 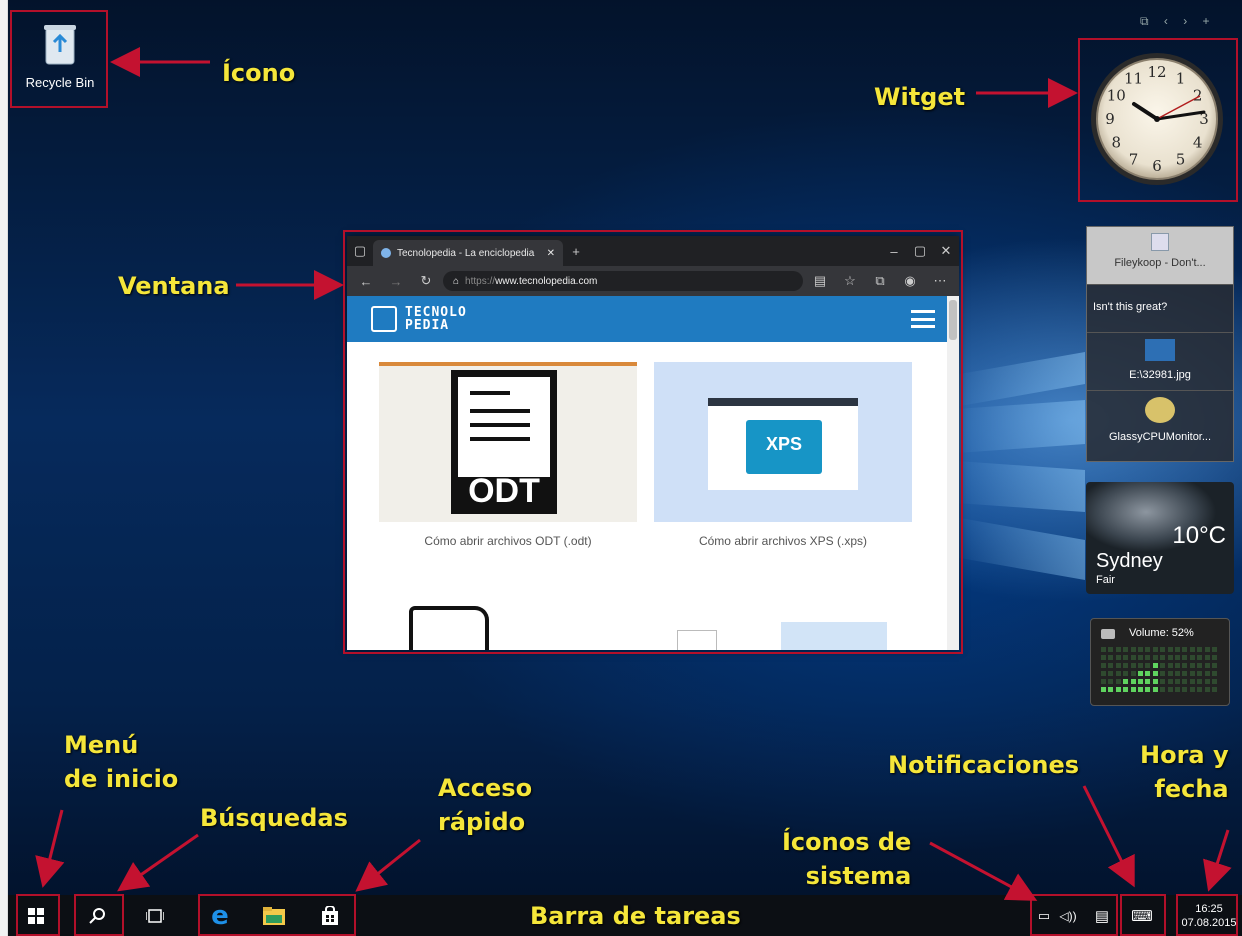 What do you see at coordinates (485, 805) in the screenshot?
I see `annotation-acceso-rapido: Acceso rápido` at bounding box center [485, 805].